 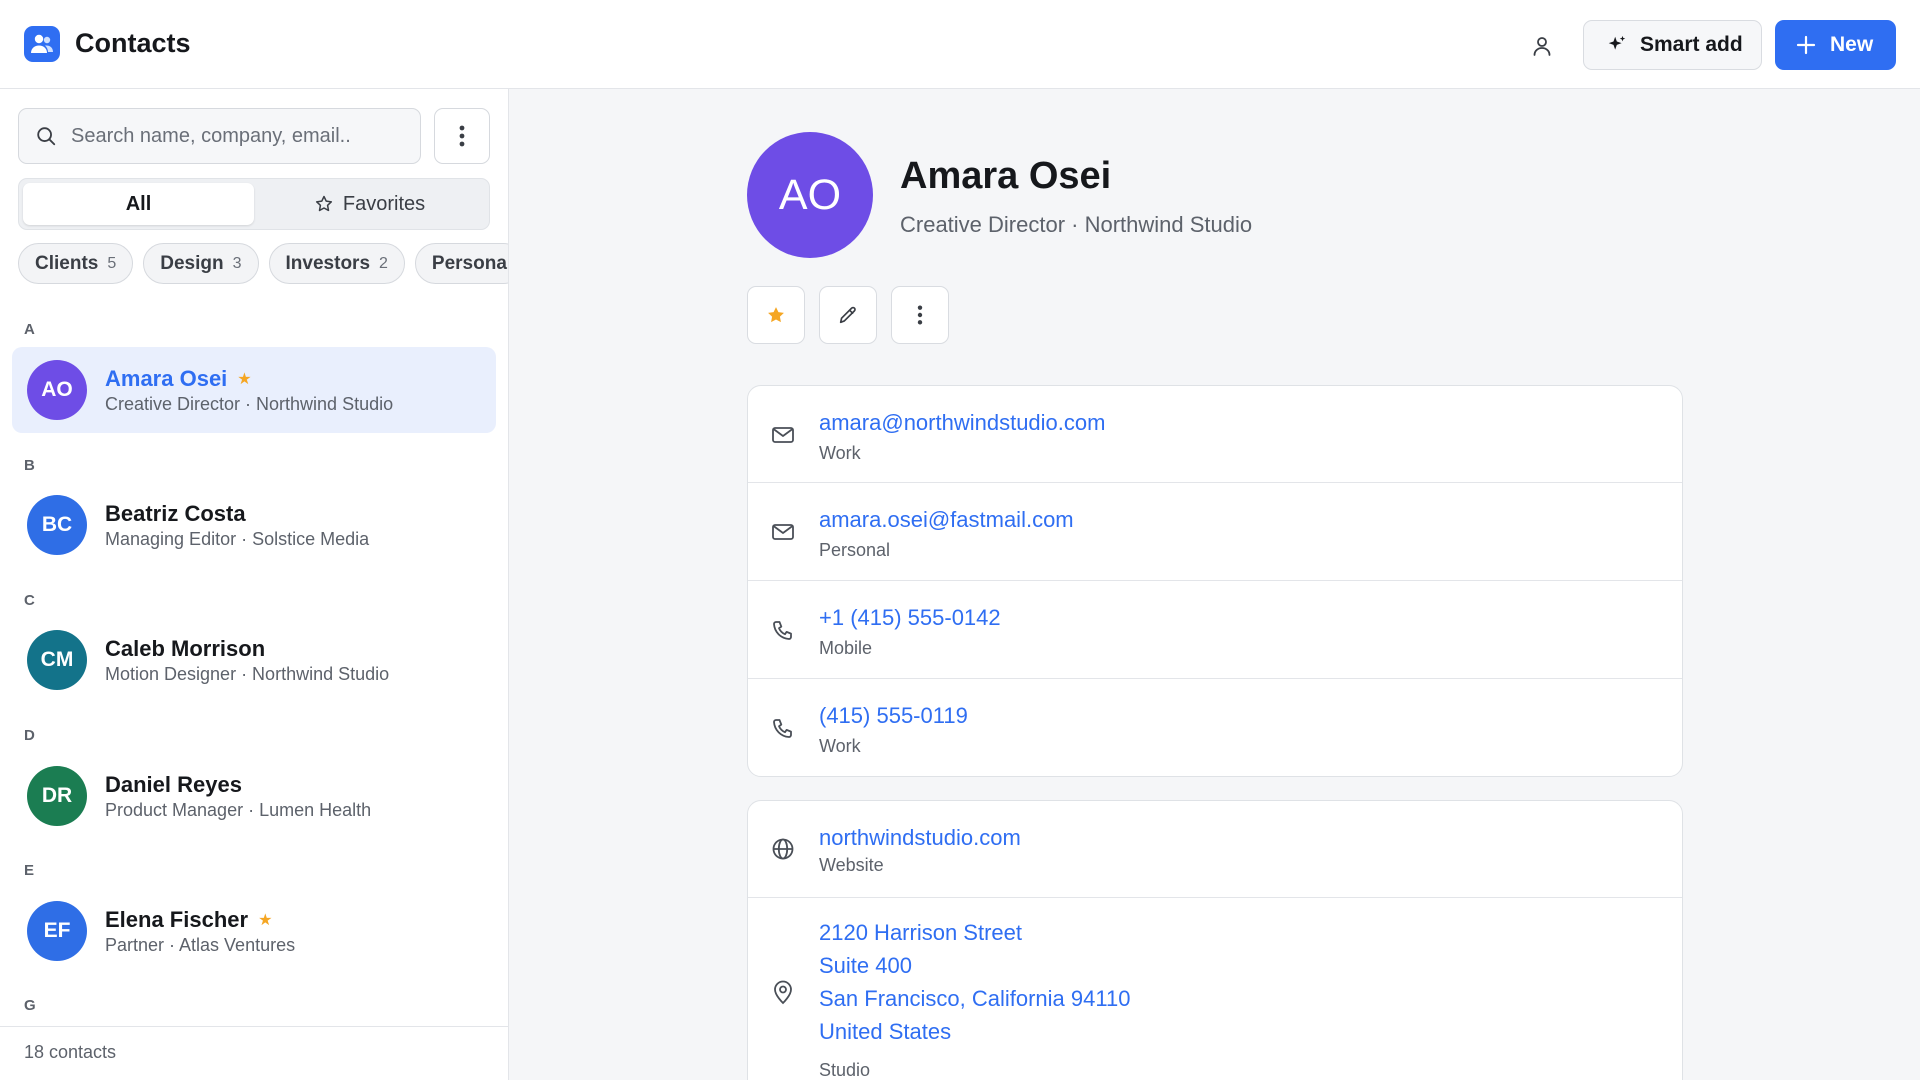 What do you see at coordinates (57, 390) in the screenshot?
I see `avatar: AO` at bounding box center [57, 390].